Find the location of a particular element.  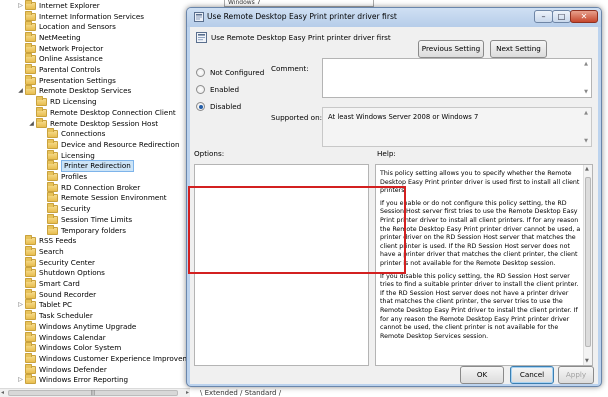

tree-item-label: Windows Defender is located at coordinates (73, 369).